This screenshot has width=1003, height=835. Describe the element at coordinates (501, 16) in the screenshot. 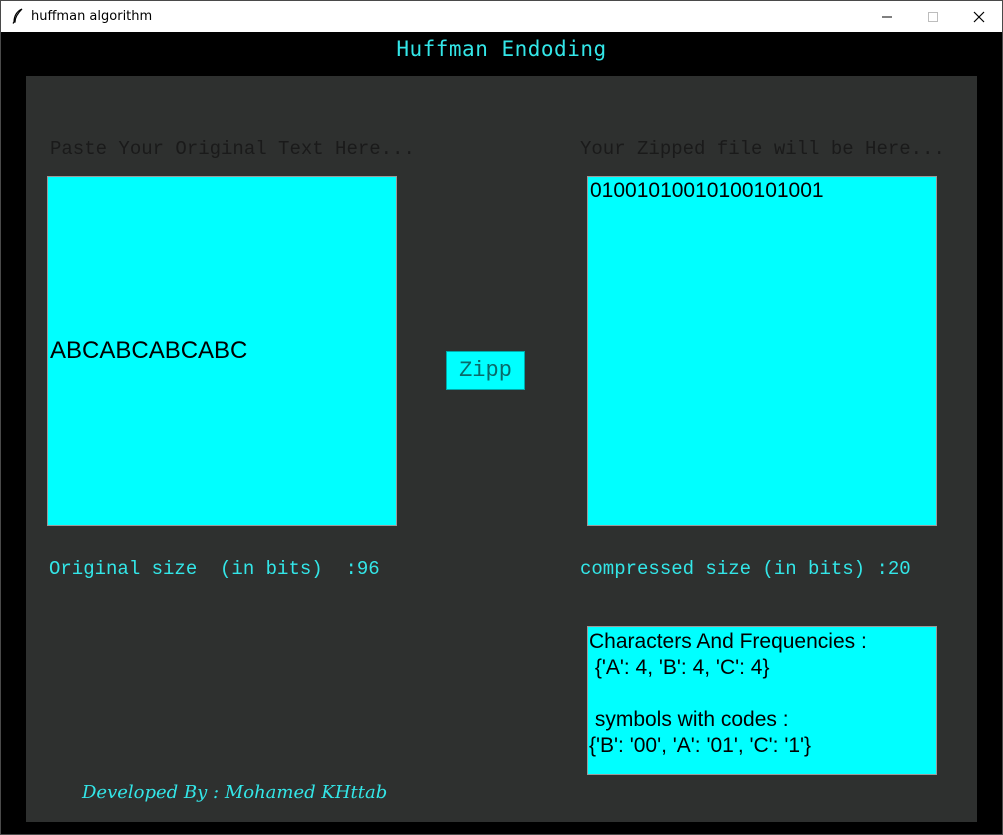

I see `title-bar: huffman algorithm` at that location.